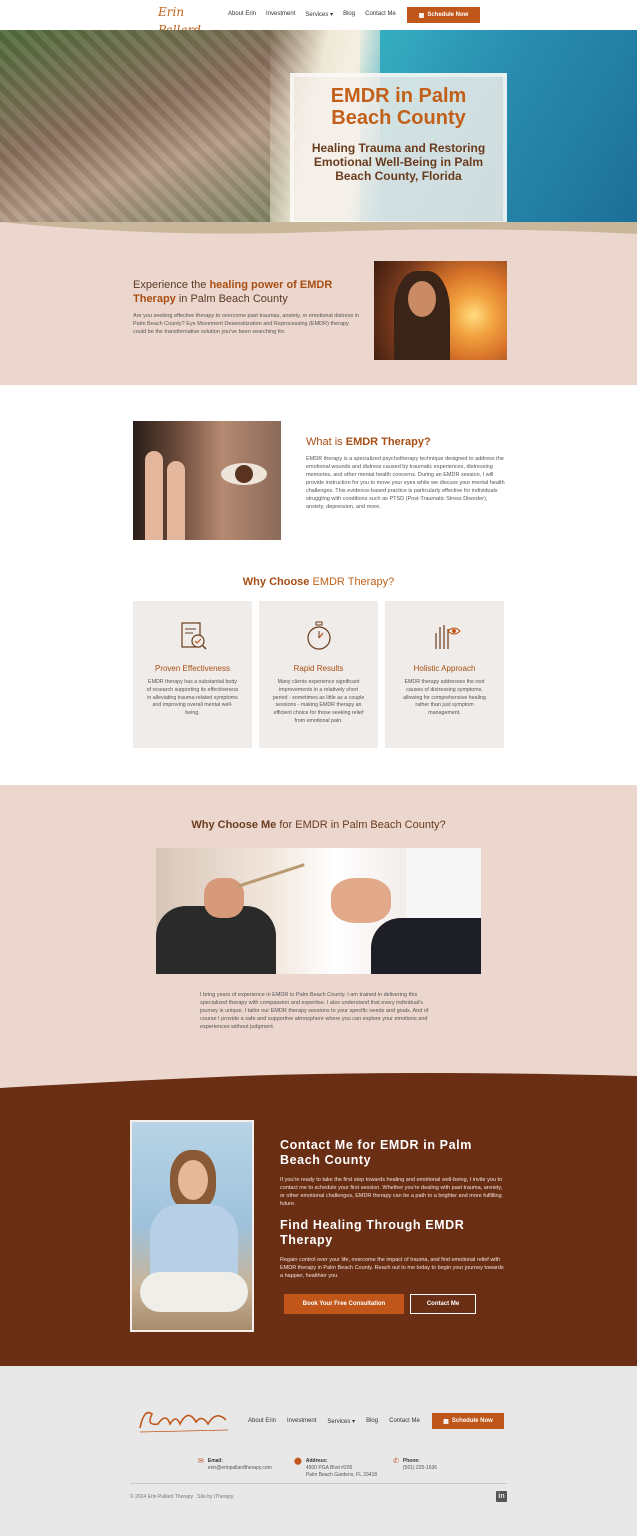 Image resolution: width=637 pixels, height=1536 pixels. What do you see at coordinates (361, 825) in the screenshot?
I see `why-me-title-post: for EMDR in Palm Beach County?` at bounding box center [361, 825].